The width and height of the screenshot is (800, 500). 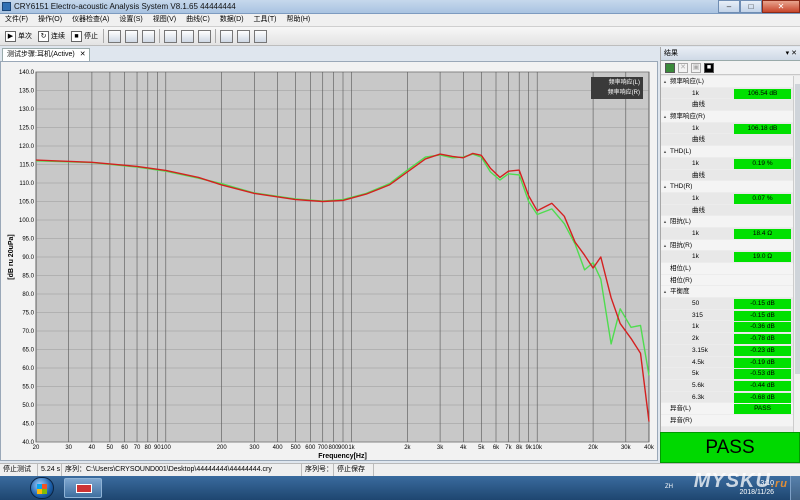 What do you see at coordinates (114, 36) in the screenshot?
I see `new-sequence-icon` at bounding box center [114, 36].